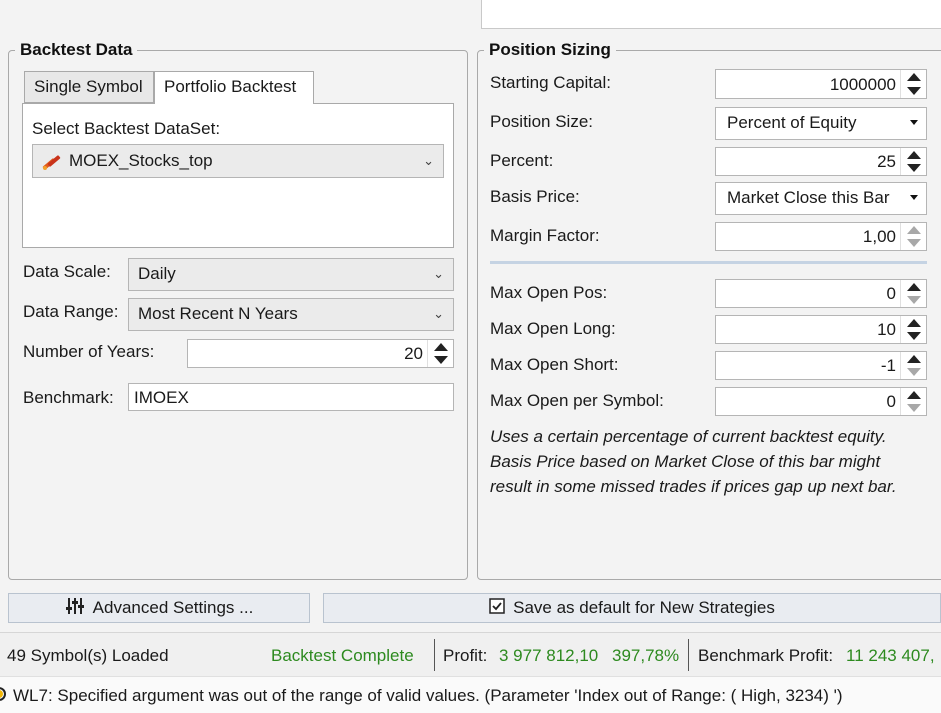 This screenshot has width=941, height=713. I want to click on warning-icon, so click(4, 696).